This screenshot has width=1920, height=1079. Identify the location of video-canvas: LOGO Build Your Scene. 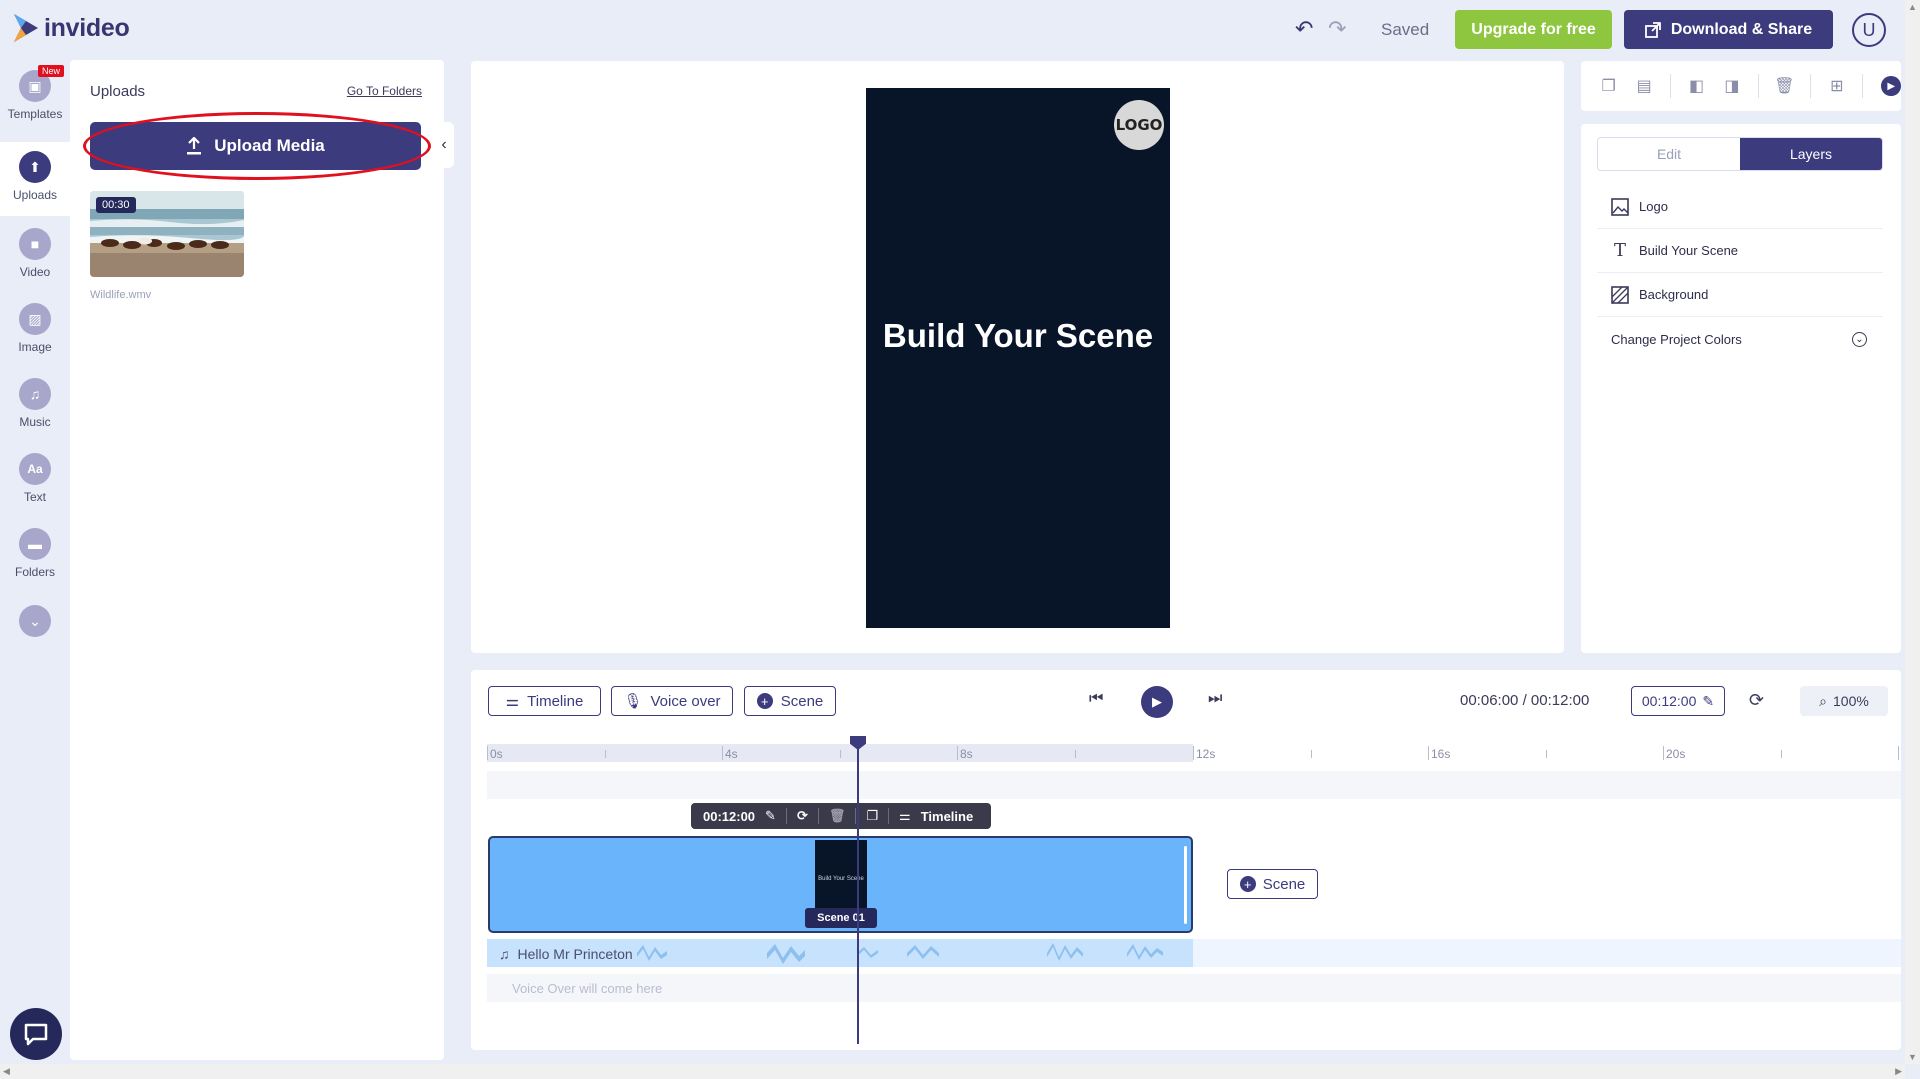
(1018, 358).